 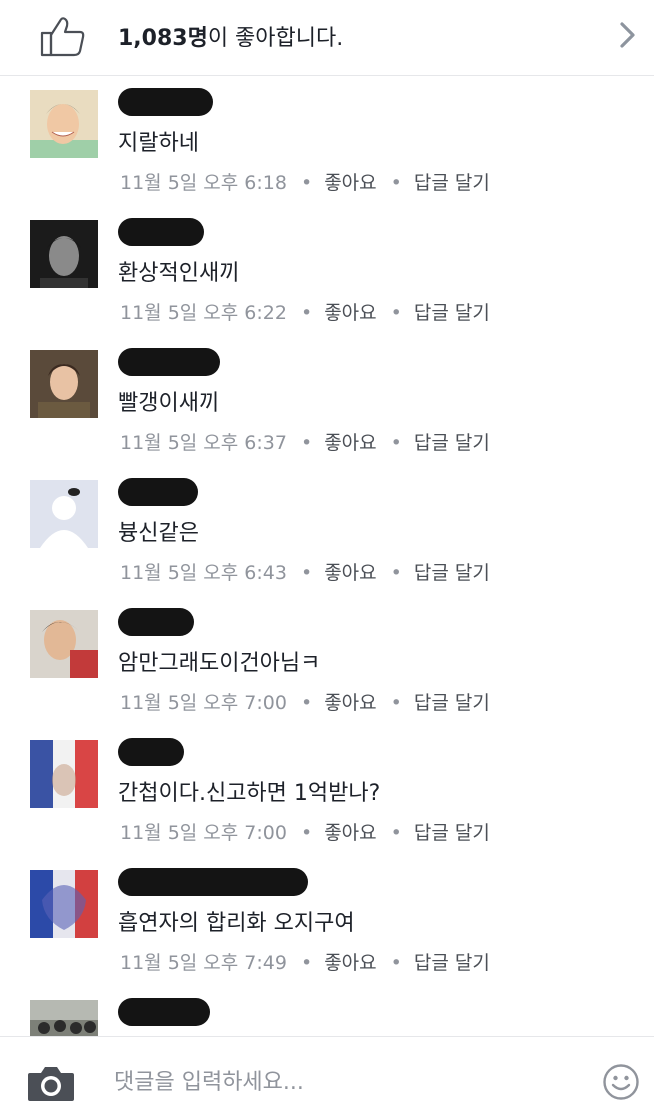 What do you see at coordinates (203, 443) in the screenshot?
I see `comment-time: 11월 5일 오후 6:37` at bounding box center [203, 443].